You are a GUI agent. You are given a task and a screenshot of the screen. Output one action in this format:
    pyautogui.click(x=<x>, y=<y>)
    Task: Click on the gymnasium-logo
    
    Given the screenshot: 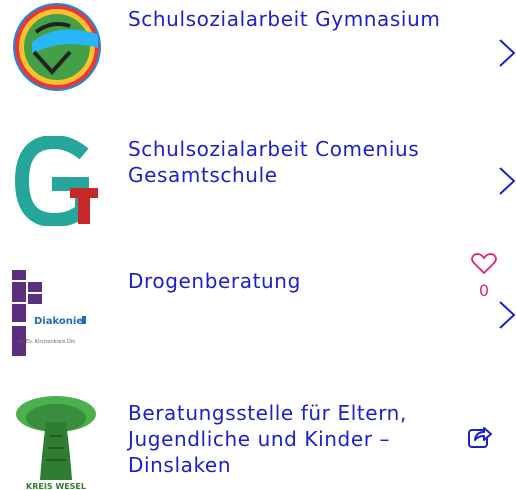 What is the action you would take?
    pyautogui.click(x=57, y=47)
    